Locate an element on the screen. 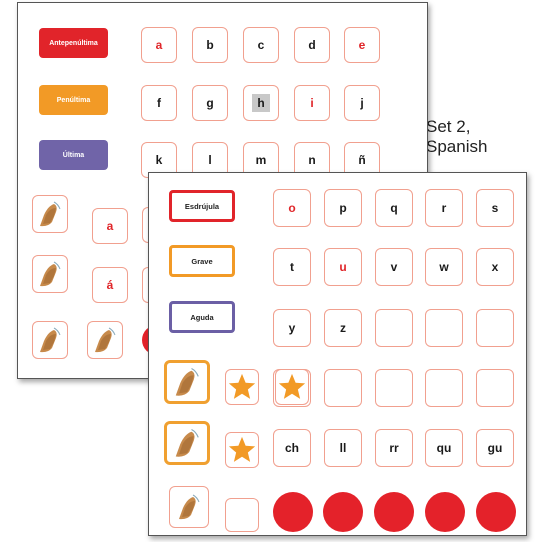 Image resolution: width=536 pixels, height=542 pixels. esdrujula-card: Esdrújula is located at coordinates (202, 206).